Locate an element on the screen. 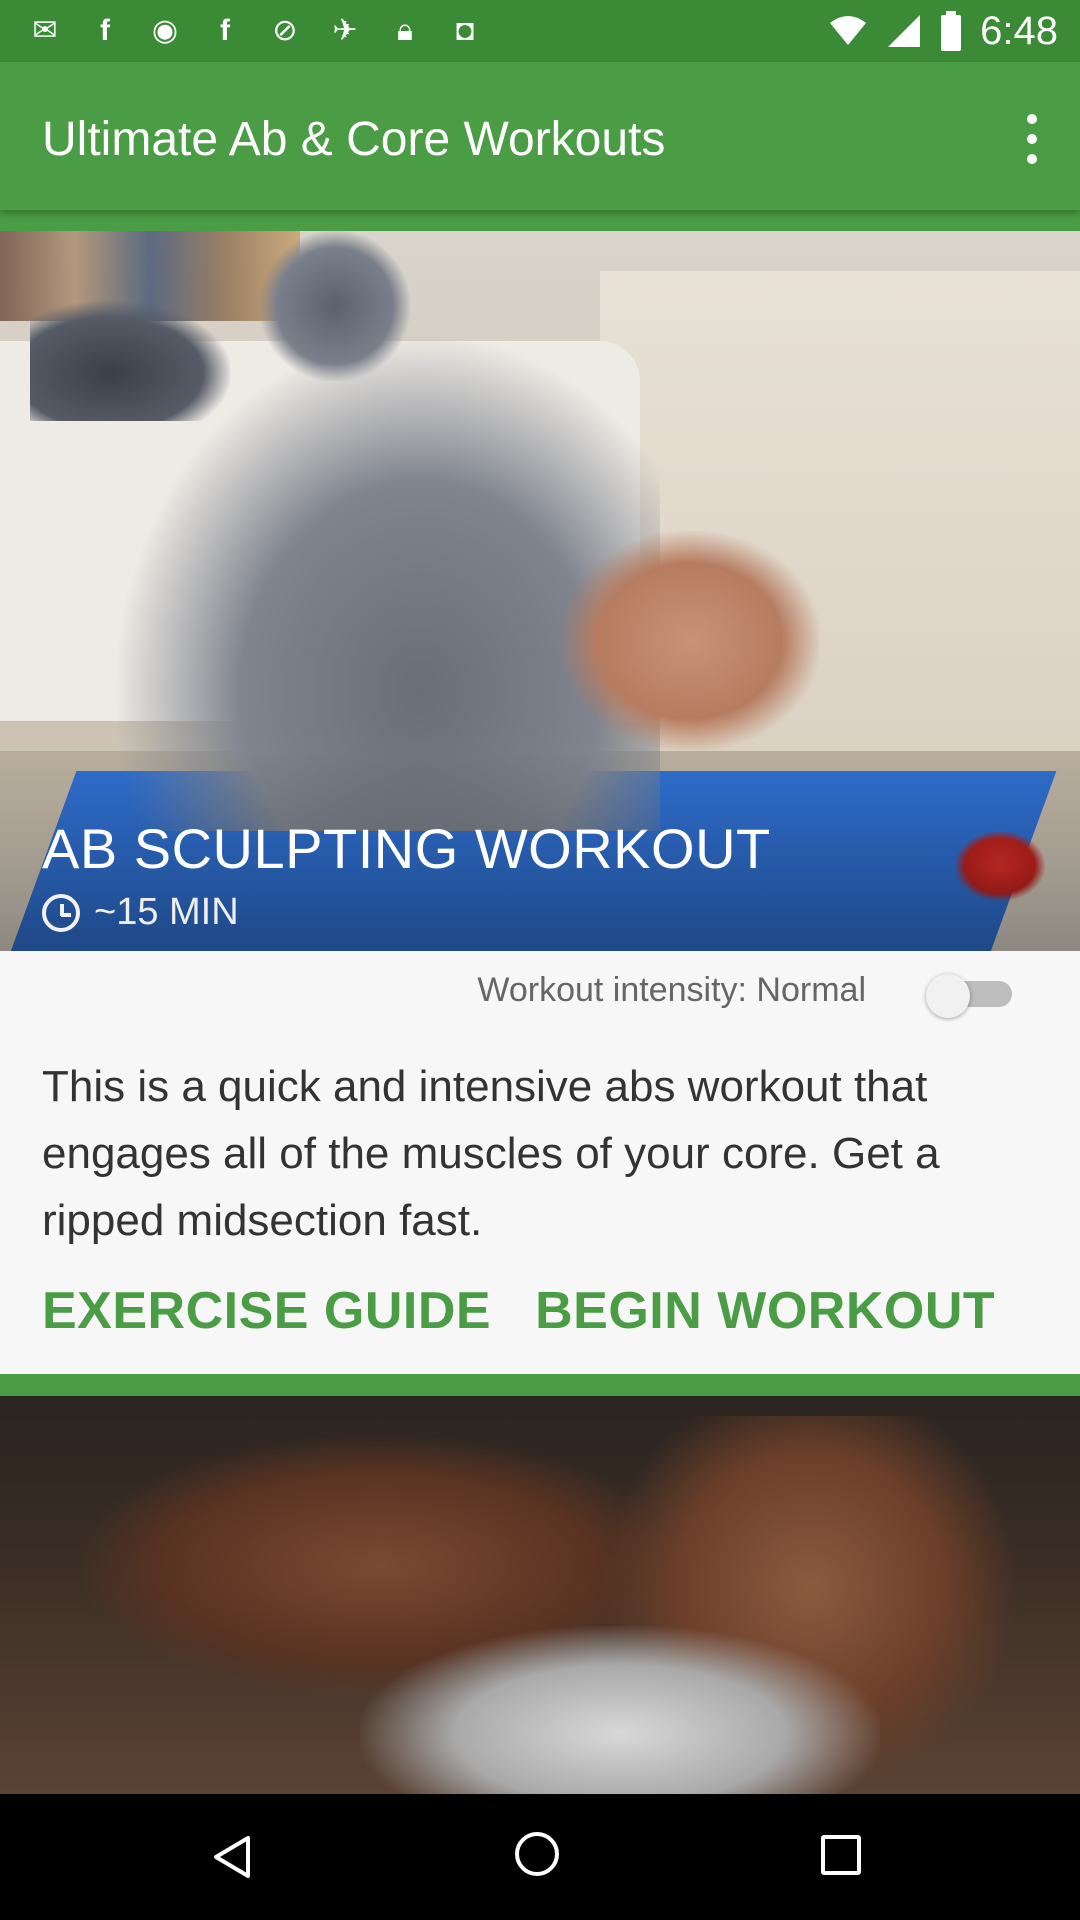  intensity-row: Workout intensity: Normal is located at coordinates (540, 991).